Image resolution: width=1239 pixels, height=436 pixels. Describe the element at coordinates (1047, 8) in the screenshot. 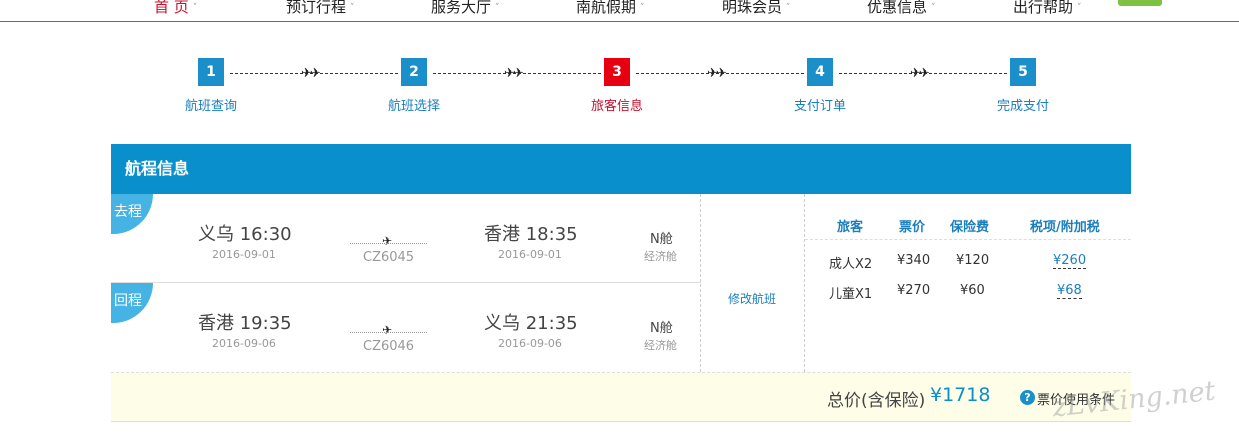

I see `nav-item-help: 出行帮助 ˅` at that location.